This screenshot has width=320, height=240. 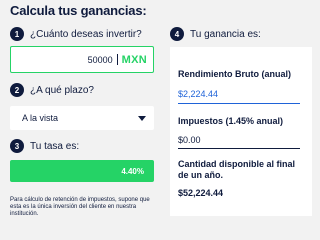 I want to click on taxes-divider, so click(x=239, y=148).